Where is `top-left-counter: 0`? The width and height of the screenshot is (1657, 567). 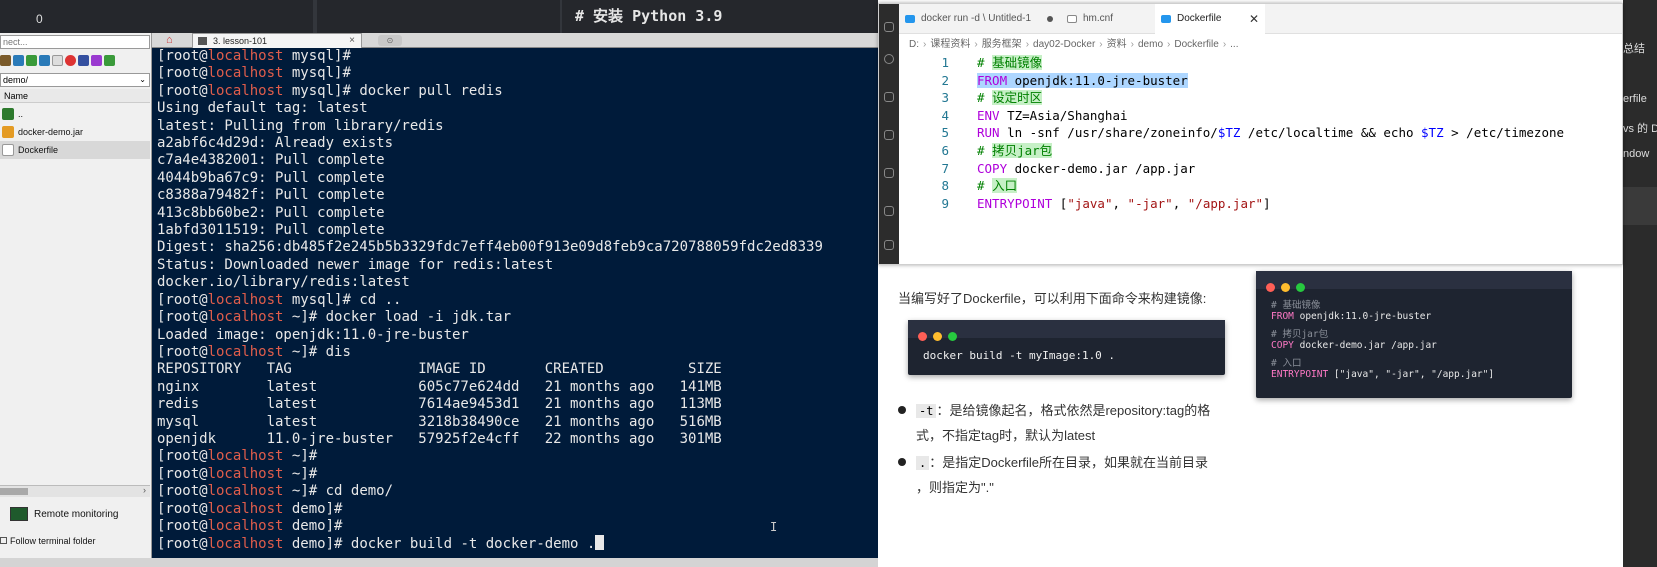
top-left-counter: 0 is located at coordinates (39, 19).